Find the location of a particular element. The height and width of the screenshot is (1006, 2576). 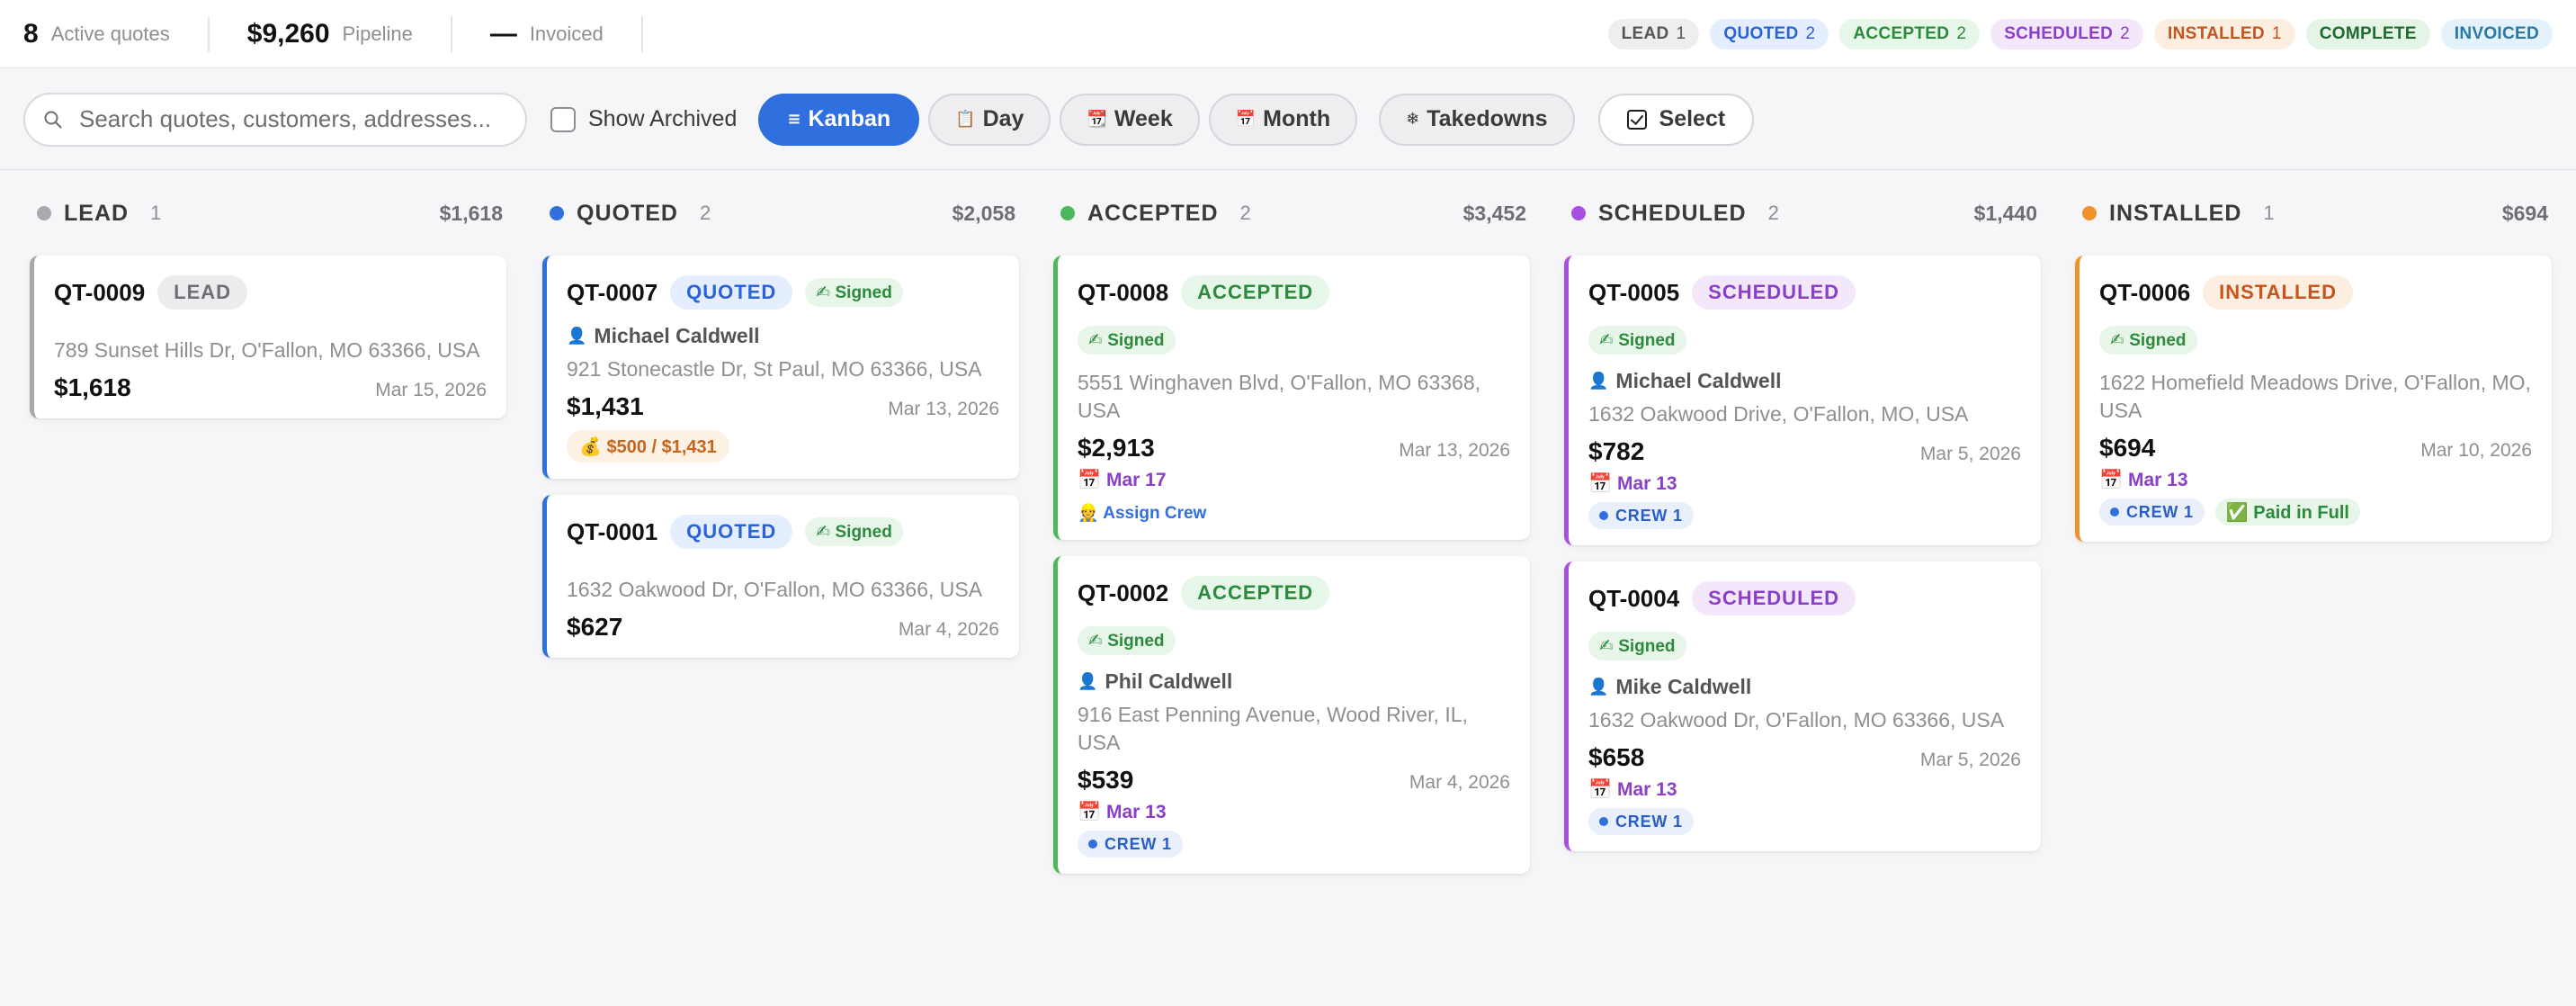

card-header: QT-0009 LEAD is located at coordinates (270, 292).